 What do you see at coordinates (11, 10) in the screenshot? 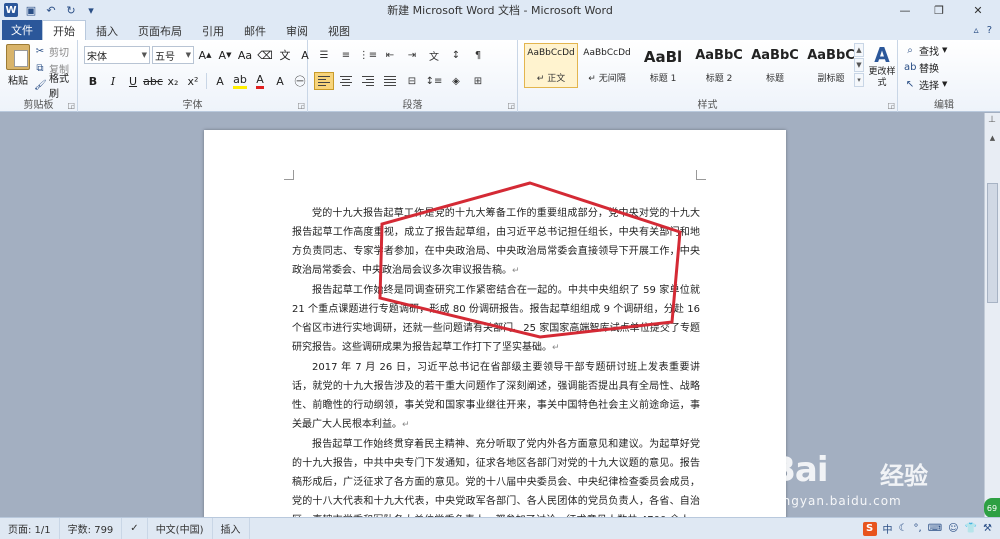
I see `word-app-icon: W` at bounding box center [11, 10].